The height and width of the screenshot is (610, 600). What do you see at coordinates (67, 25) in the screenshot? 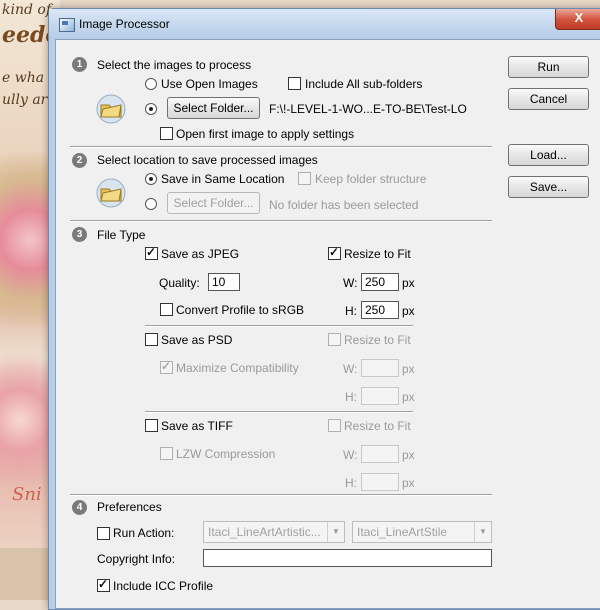
I see `app-icon` at bounding box center [67, 25].